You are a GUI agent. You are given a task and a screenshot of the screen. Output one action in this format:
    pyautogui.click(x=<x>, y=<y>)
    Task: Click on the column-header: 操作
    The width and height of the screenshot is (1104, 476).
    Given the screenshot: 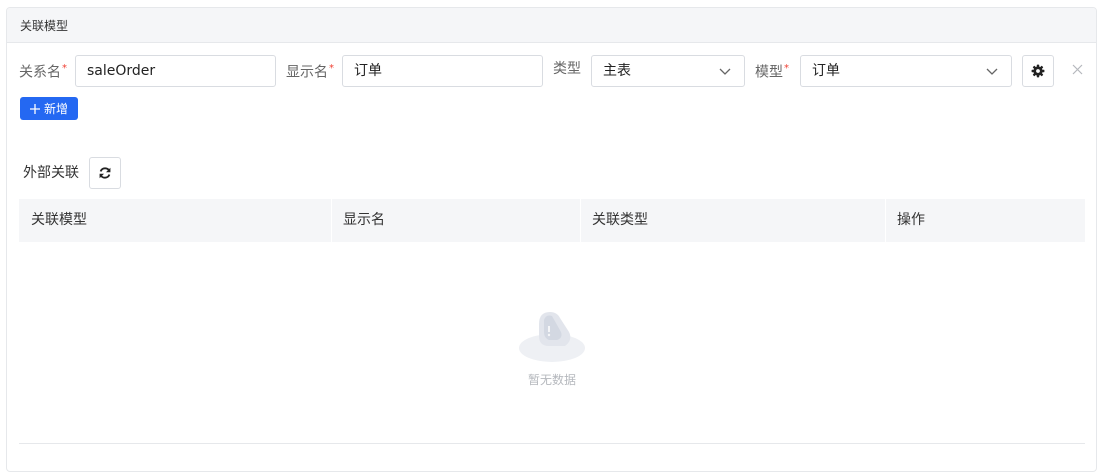 What is the action you would take?
    pyautogui.click(x=985, y=220)
    